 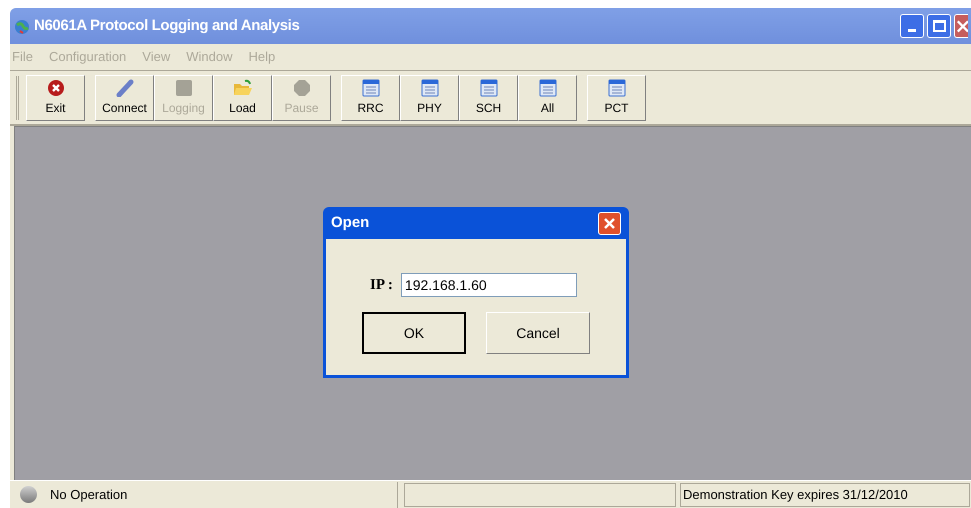 What do you see at coordinates (538, 333) in the screenshot?
I see `dialog-button: Cancel` at bounding box center [538, 333].